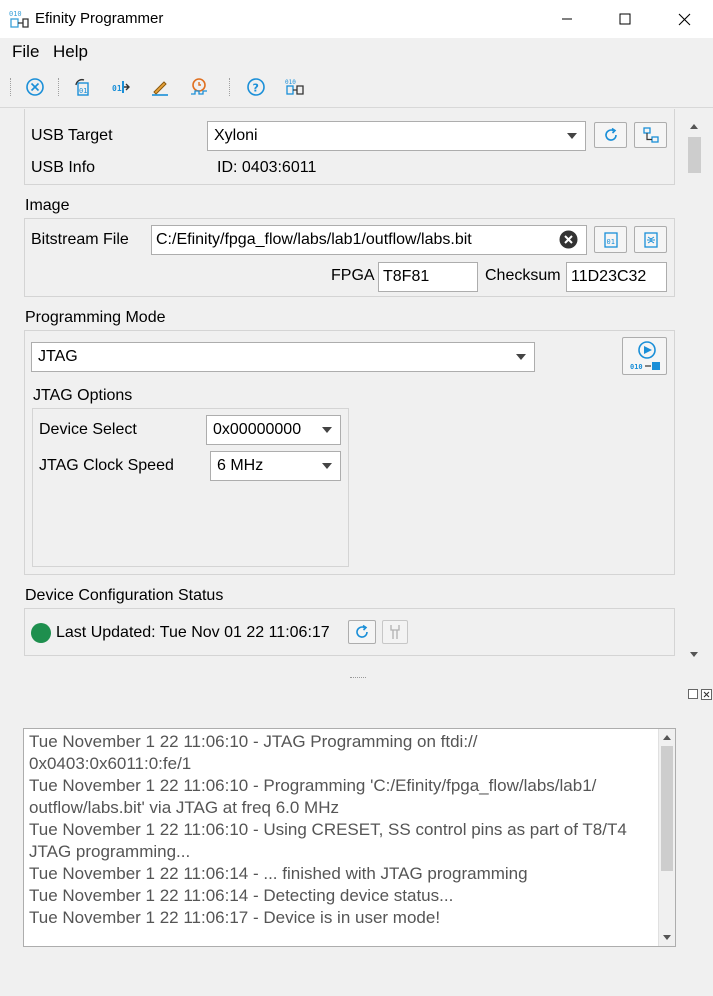 The height and width of the screenshot is (996, 713). I want to click on device-select-value: 0x00000000, so click(257, 429).